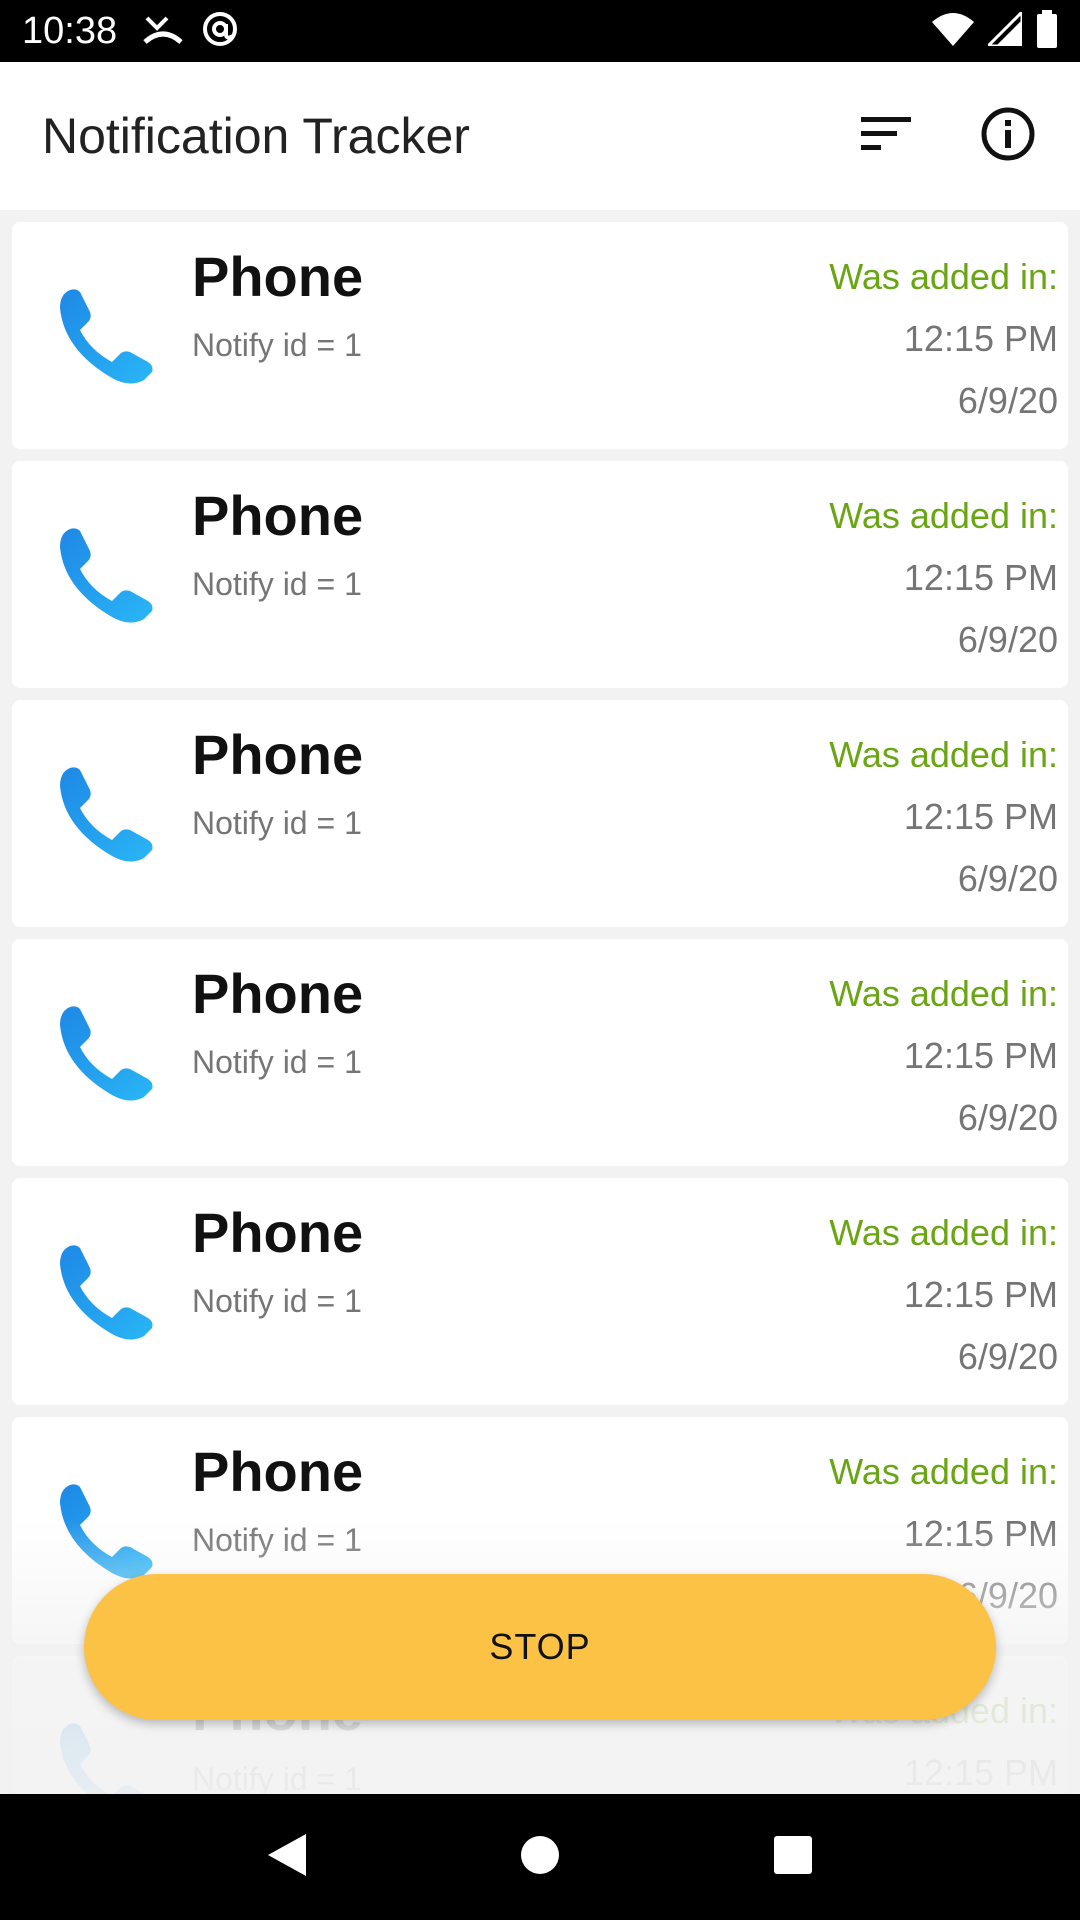 This screenshot has height=1920, width=1080. Describe the element at coordinates (220, 31) in the screenshot. I see `at-sign-icon` at that location.